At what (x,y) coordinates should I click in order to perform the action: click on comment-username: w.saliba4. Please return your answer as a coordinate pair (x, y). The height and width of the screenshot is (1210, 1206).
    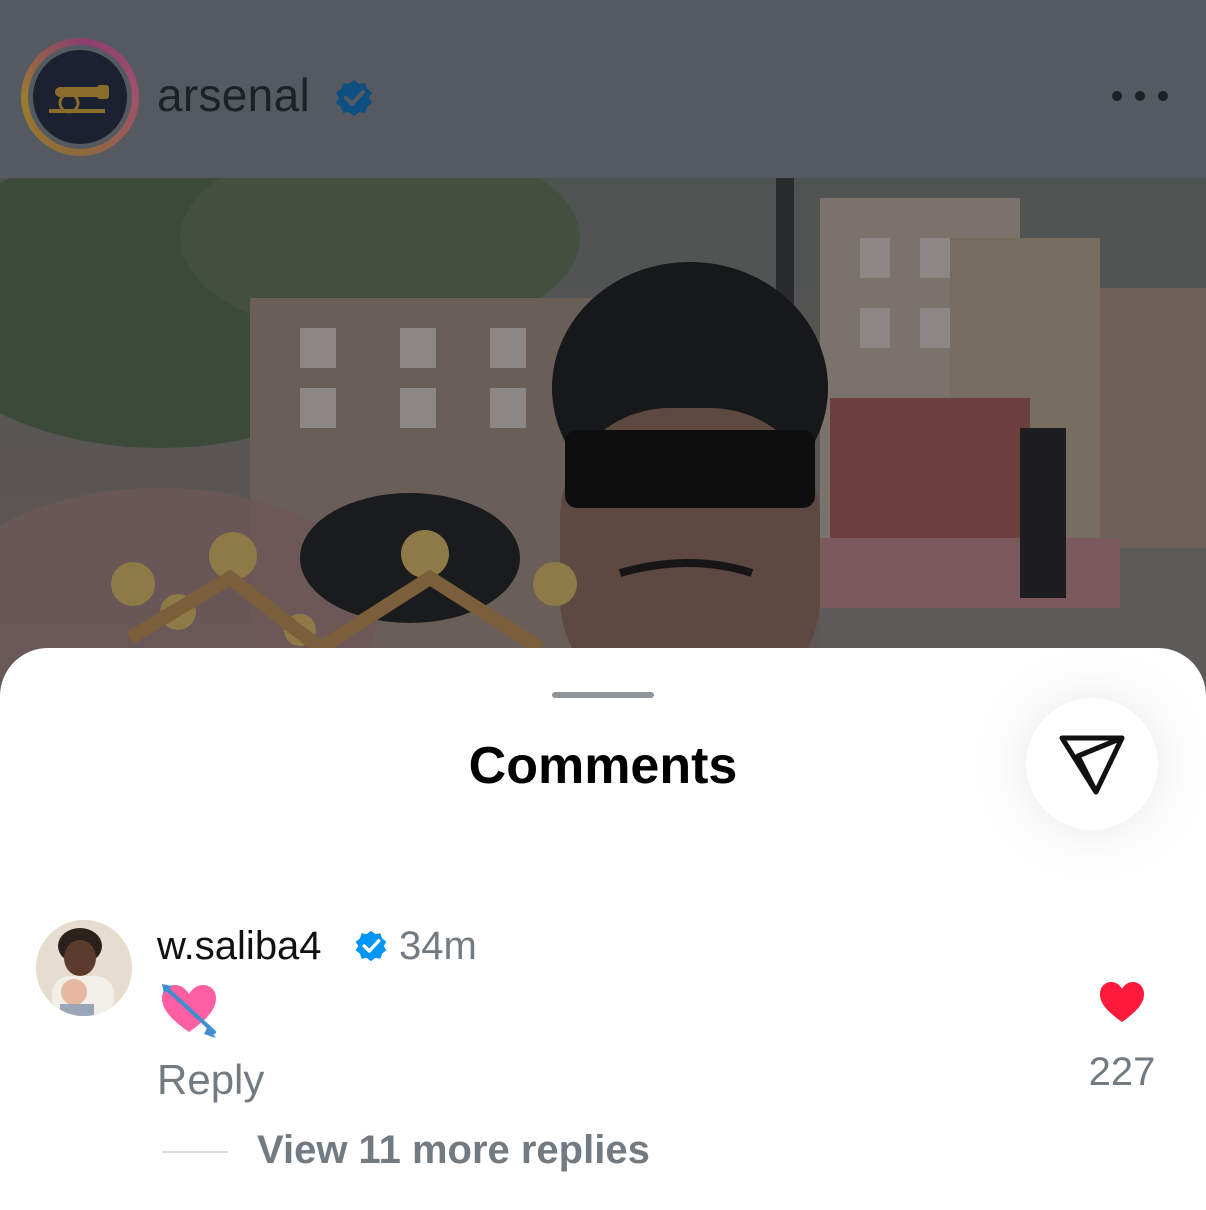
    Looking at the image, I should click on (239, 946).